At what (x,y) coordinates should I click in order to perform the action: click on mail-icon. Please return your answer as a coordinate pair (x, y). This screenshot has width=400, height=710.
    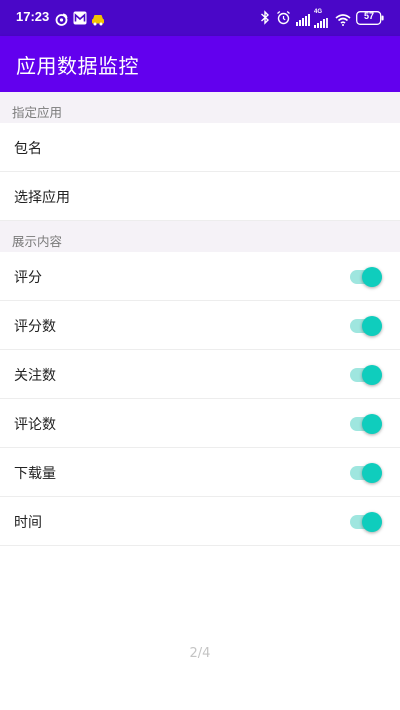
    Looking at the image, I should click on (80, 19).